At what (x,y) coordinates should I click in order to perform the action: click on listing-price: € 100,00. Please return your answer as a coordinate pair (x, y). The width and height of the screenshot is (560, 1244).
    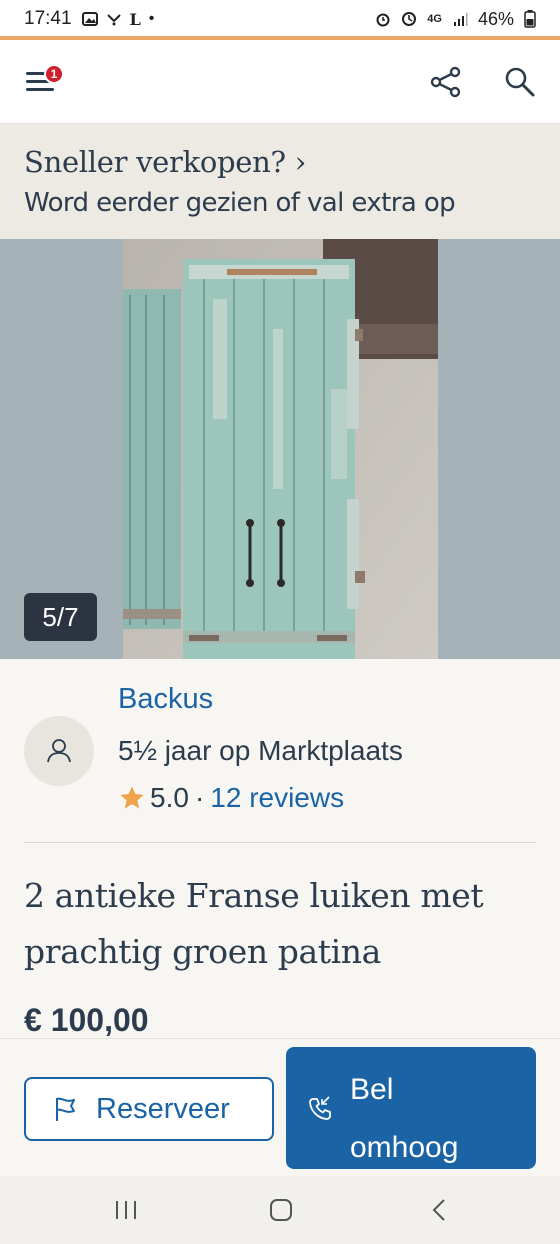
    Looking at the image, I should click on (86, 1020).